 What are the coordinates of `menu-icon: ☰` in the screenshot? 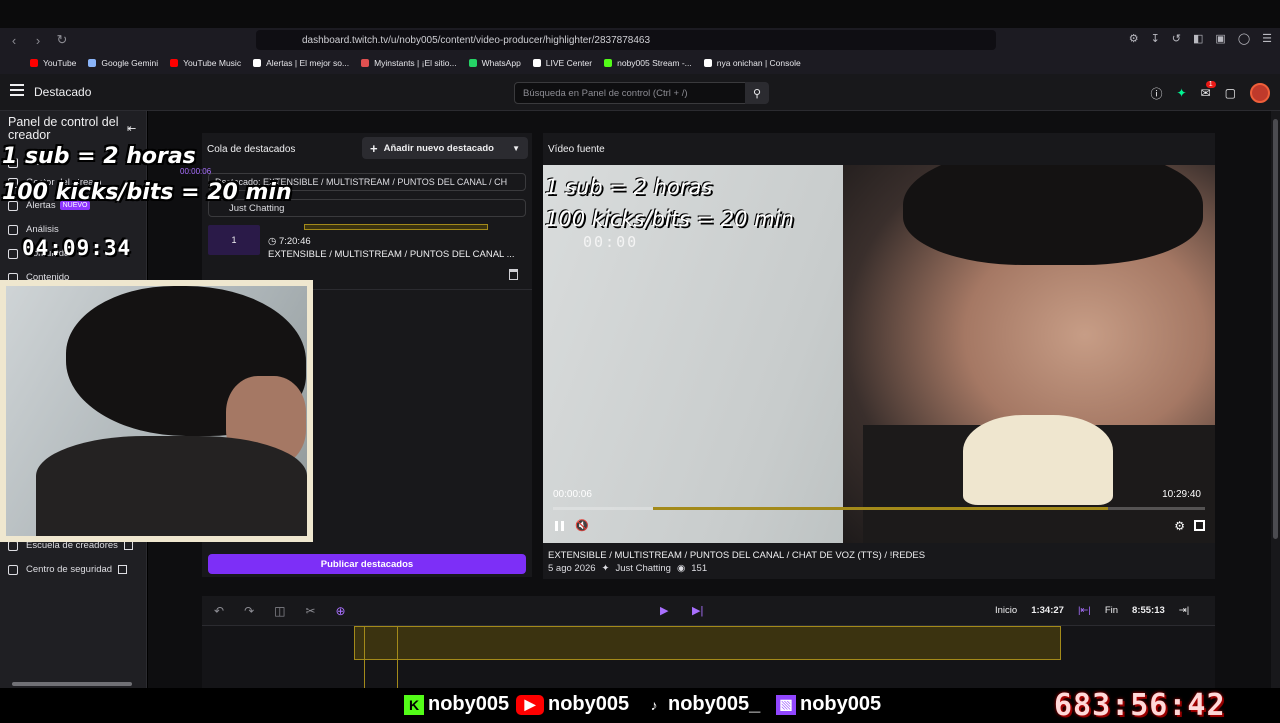 It's located at (1267, 38).